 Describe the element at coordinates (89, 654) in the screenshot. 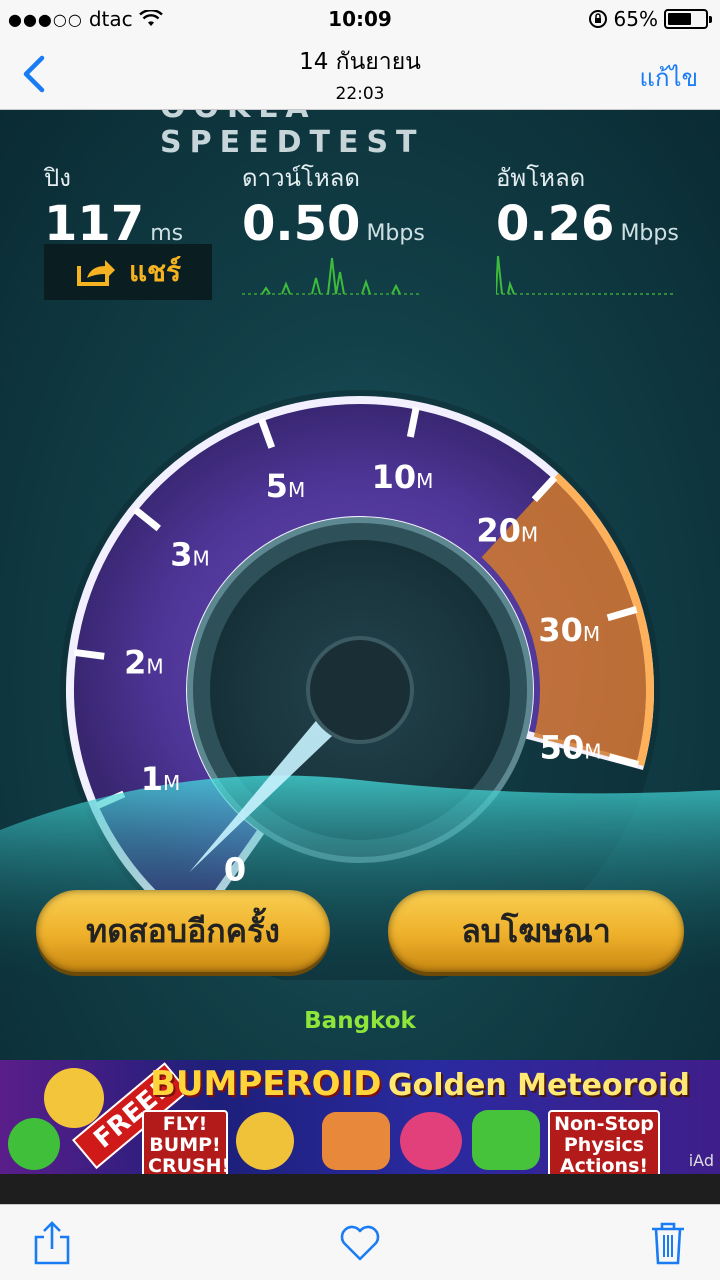

I see `gauge-tick` at that location.